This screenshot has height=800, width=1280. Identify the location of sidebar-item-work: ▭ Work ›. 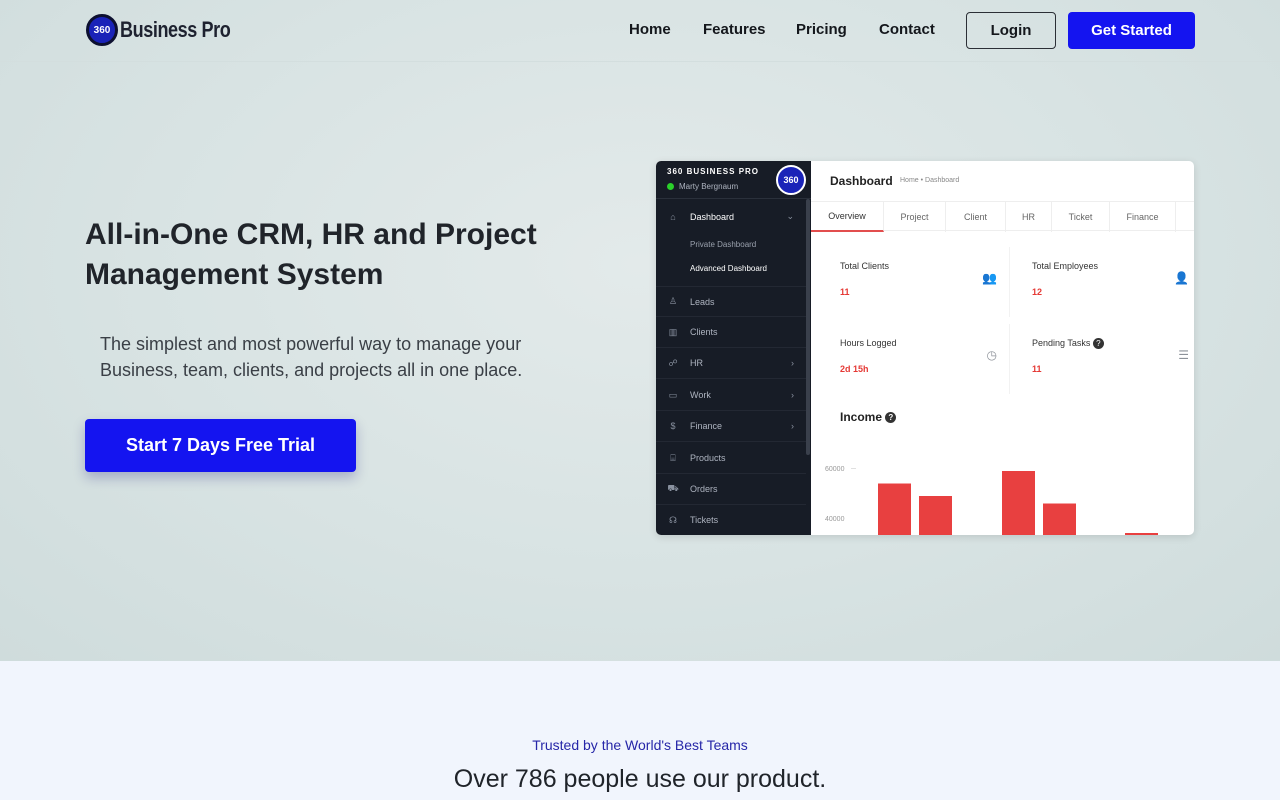
(731, 395).